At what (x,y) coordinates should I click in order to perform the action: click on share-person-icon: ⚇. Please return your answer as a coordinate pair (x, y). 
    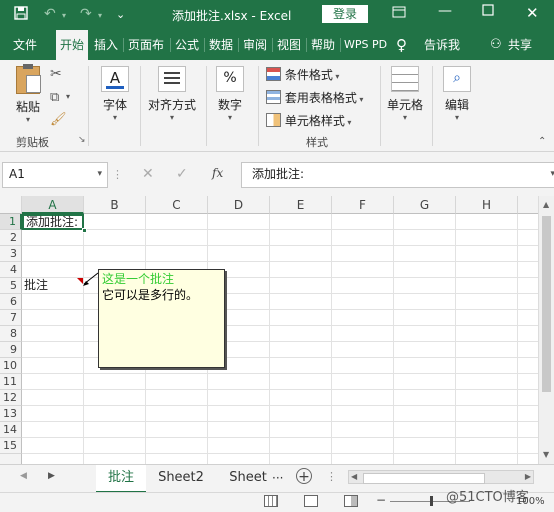
    Looking at the image, I should click on (496, 45).